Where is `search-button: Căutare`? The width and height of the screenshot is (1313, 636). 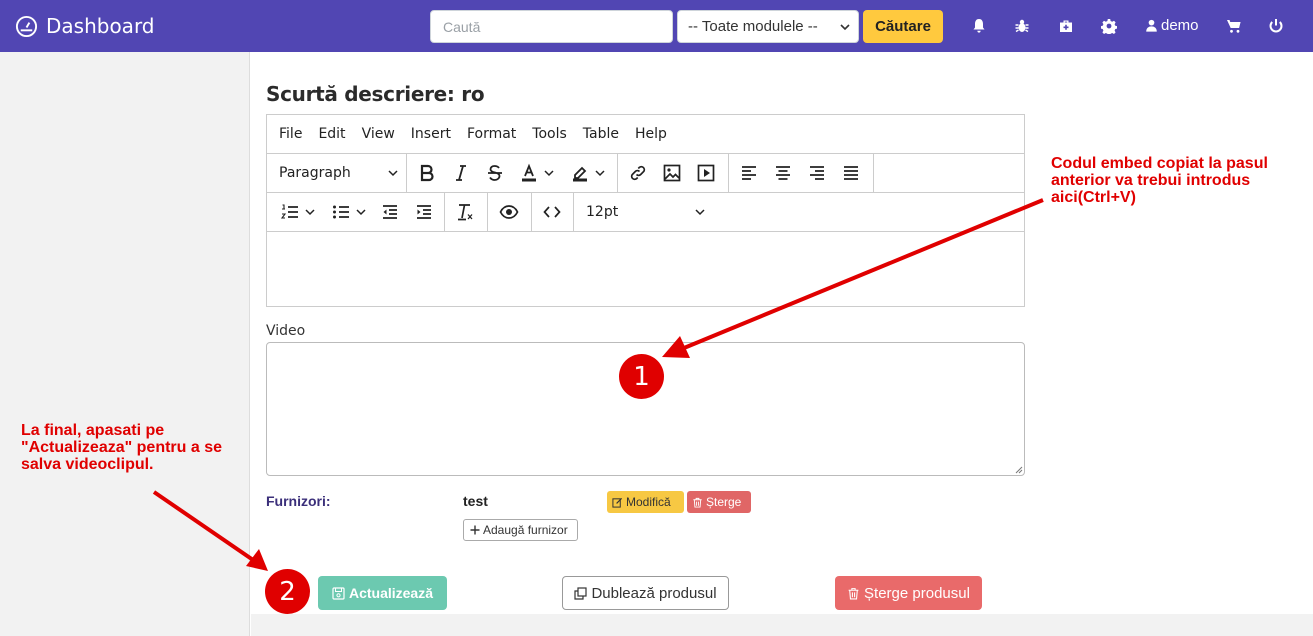
search-button: Căutare is located at coordinates (903, 26).